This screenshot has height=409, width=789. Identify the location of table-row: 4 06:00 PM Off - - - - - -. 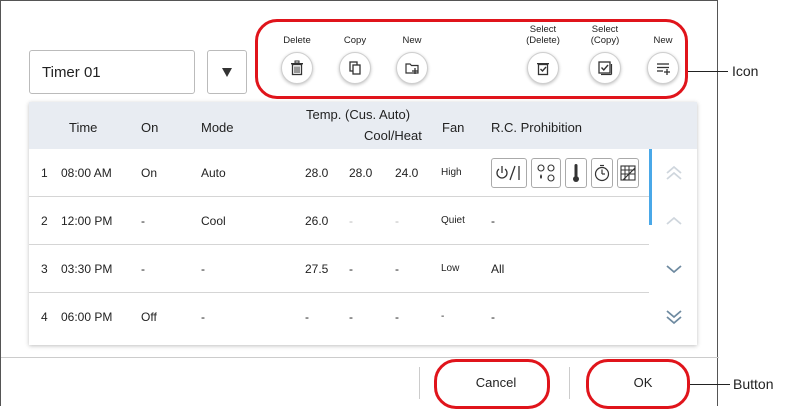
(339, 317).